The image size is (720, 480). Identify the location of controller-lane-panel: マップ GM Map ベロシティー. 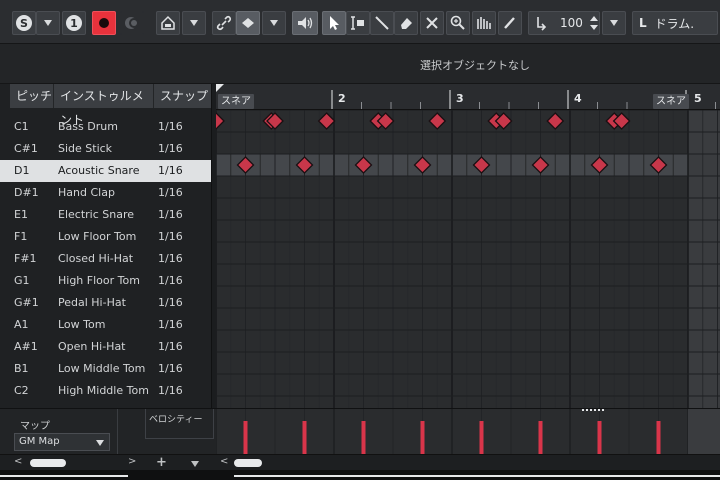
(108, 431).